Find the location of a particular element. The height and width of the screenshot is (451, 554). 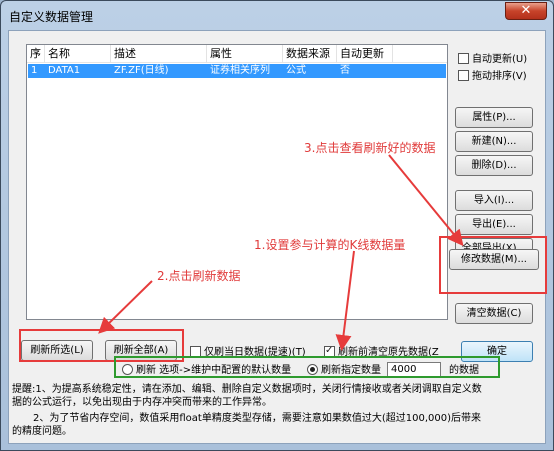

close-button: ✕ is located at coordinates (526, 11).